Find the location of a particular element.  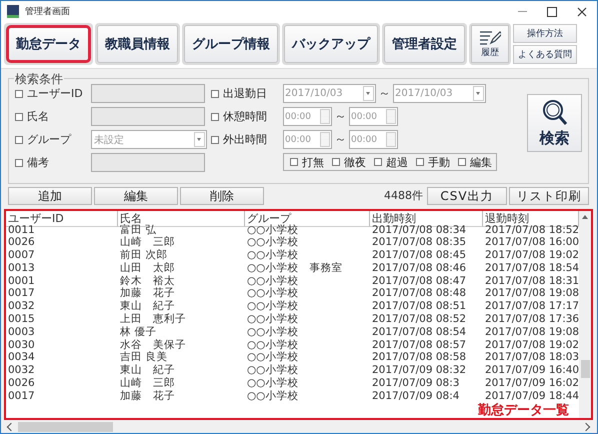

table-cell-text: 2017/07/09 16:40 is located at coordinates (532, 371).